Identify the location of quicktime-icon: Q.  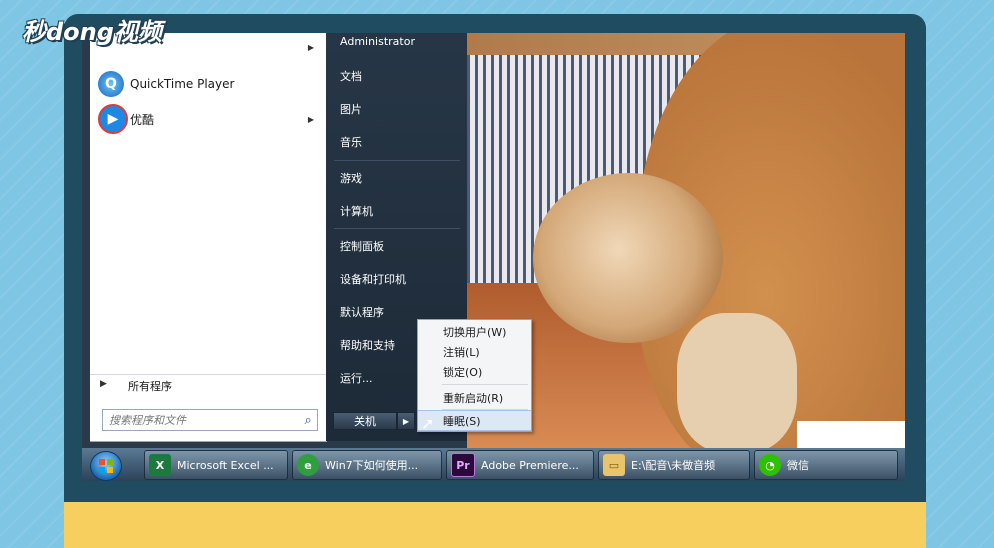
(111, 84).